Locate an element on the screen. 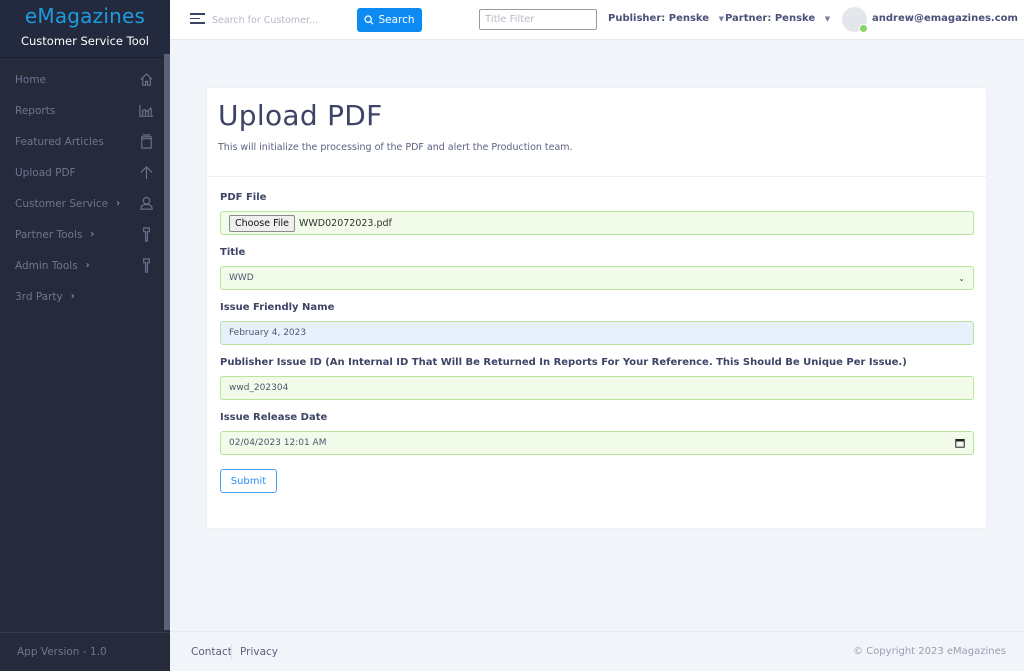 The image size is (1024, 671). sidebar-item-admin-tools: Admin Tools › is located at coordinates (82, 265).